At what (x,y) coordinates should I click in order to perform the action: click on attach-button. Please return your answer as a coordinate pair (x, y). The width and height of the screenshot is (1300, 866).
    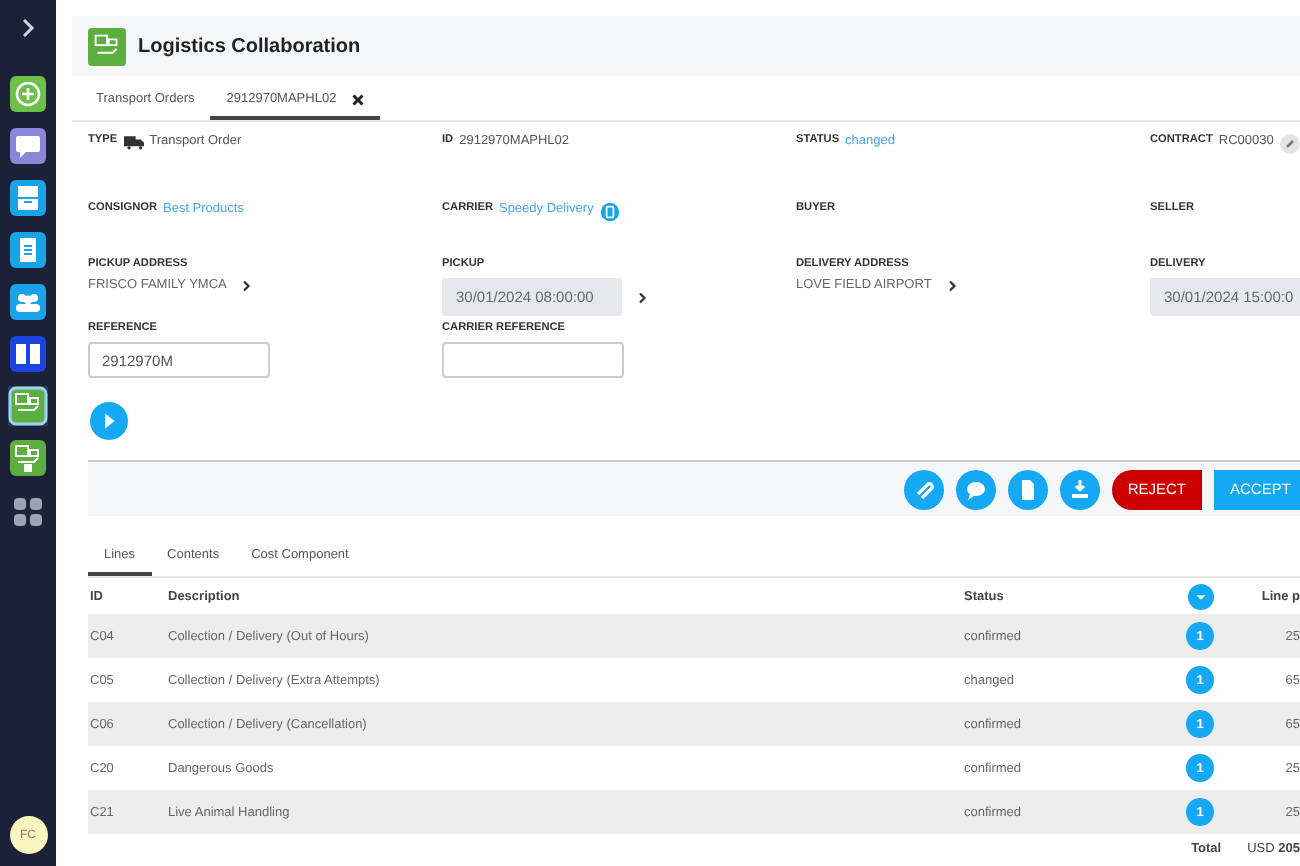
    Looking at the image, I should click on (923, 489).